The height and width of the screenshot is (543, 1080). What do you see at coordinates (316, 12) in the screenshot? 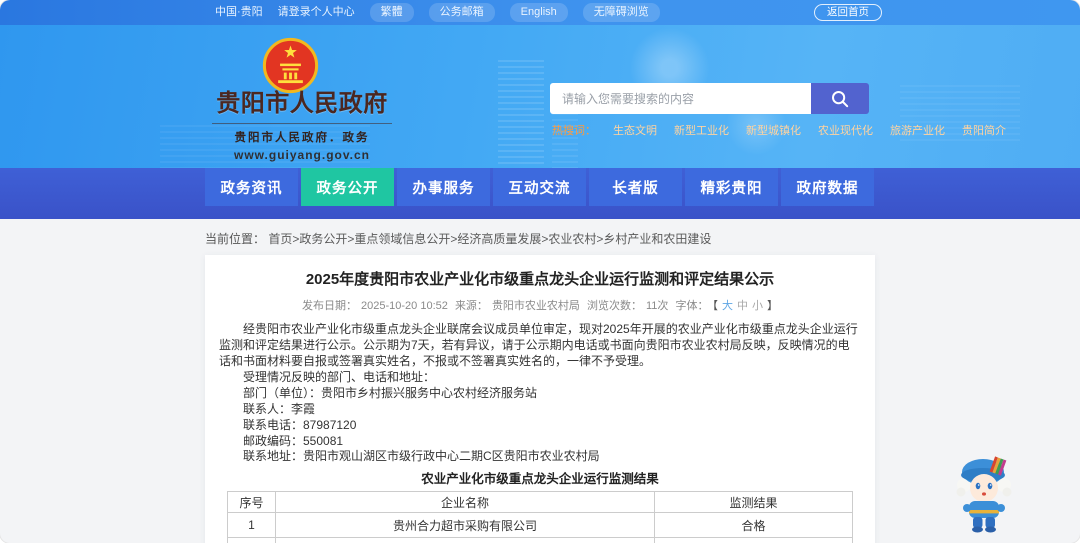
I see `topbar-link: 请登录个人中心` at bounding box center [316, 12].